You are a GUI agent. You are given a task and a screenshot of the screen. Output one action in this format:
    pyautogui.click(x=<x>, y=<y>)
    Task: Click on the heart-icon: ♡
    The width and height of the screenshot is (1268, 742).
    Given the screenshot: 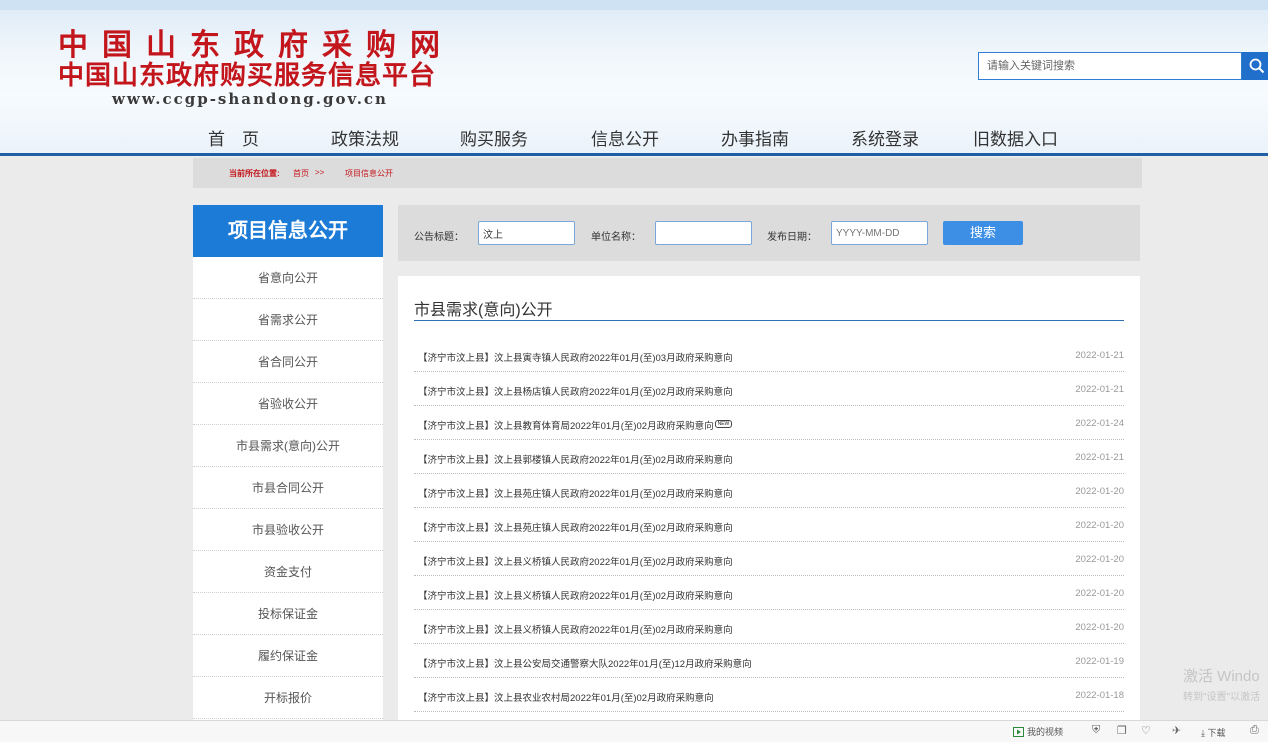 What is the action you would take?
    pyautogui.click(x=1146, y=730)
    